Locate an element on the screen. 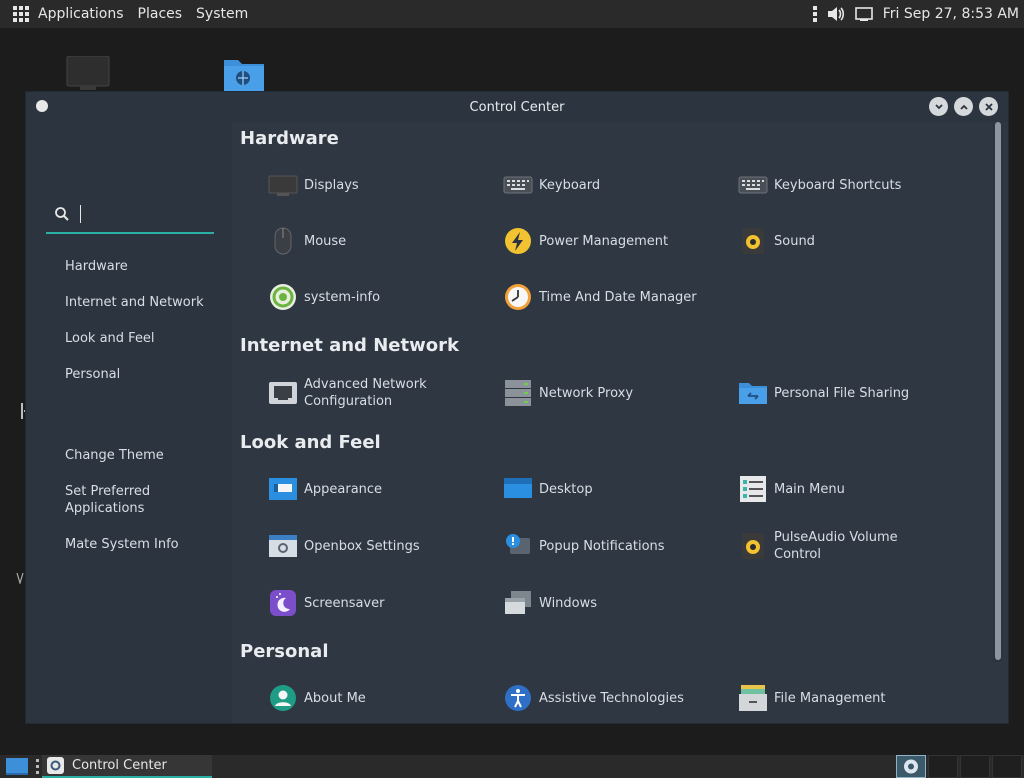 The image size is (1024, 778). main-menu-icon is located at coordinates (753, 489).